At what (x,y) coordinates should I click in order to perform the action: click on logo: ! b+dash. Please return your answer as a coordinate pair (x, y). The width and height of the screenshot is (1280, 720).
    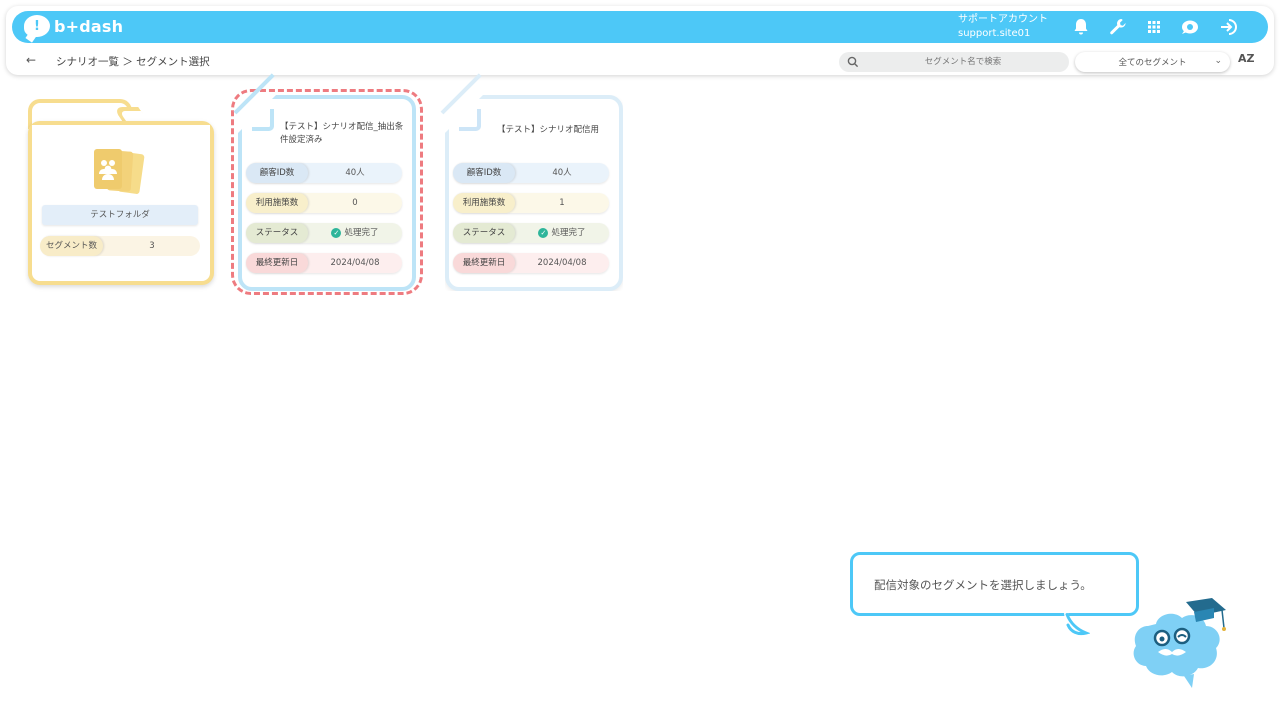
    Looking at the image, I should click on (73, 26).